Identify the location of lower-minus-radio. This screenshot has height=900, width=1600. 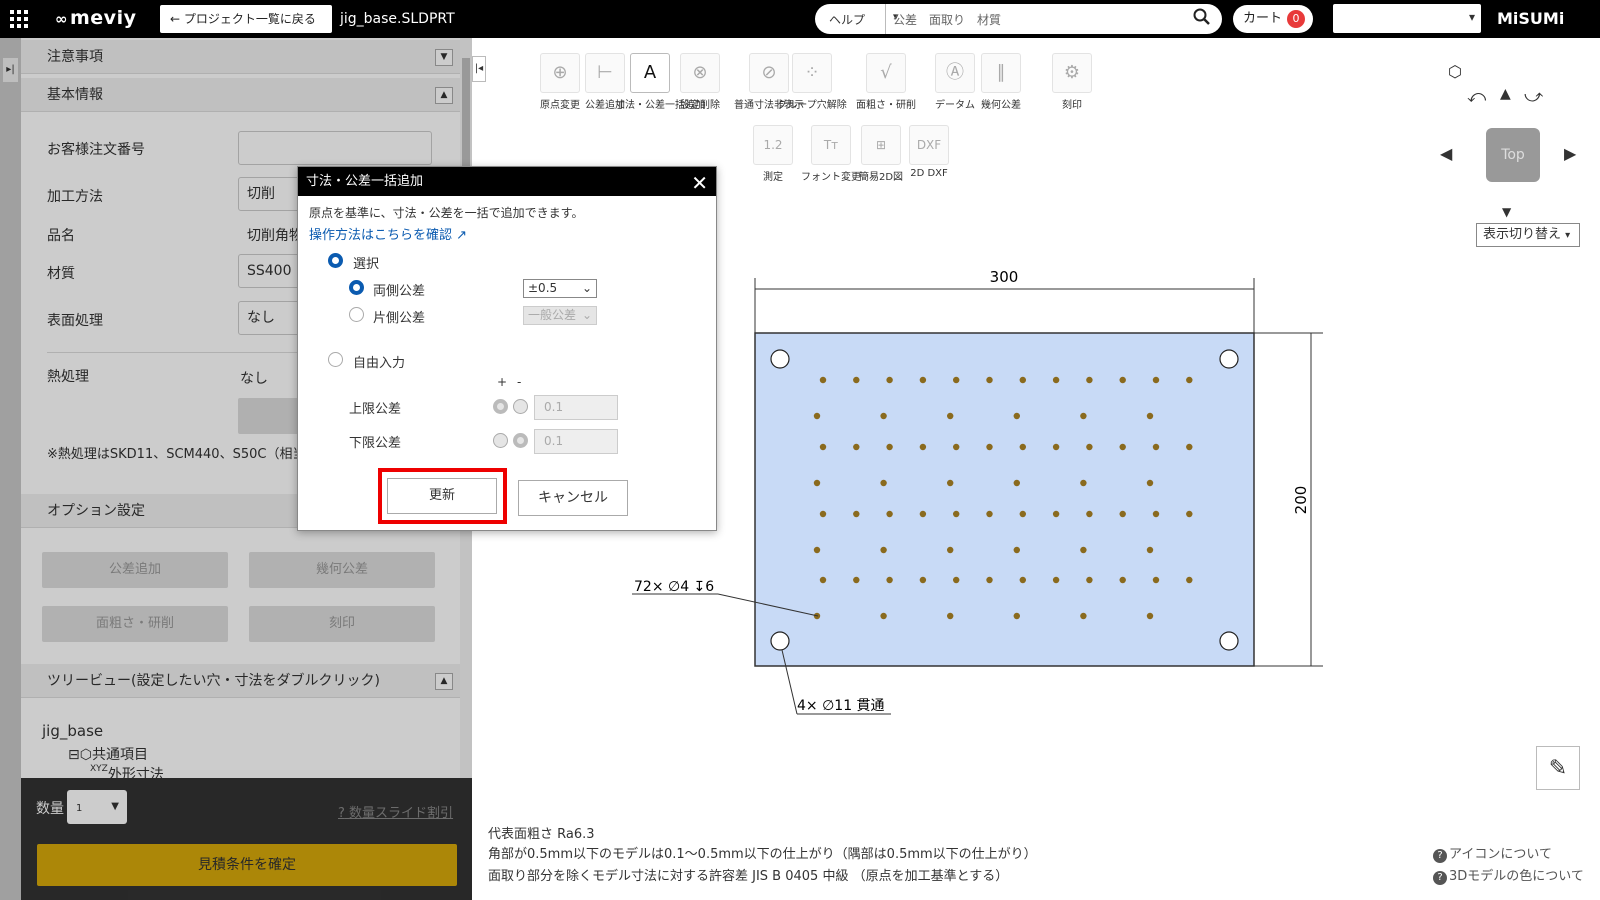
(520, 440).